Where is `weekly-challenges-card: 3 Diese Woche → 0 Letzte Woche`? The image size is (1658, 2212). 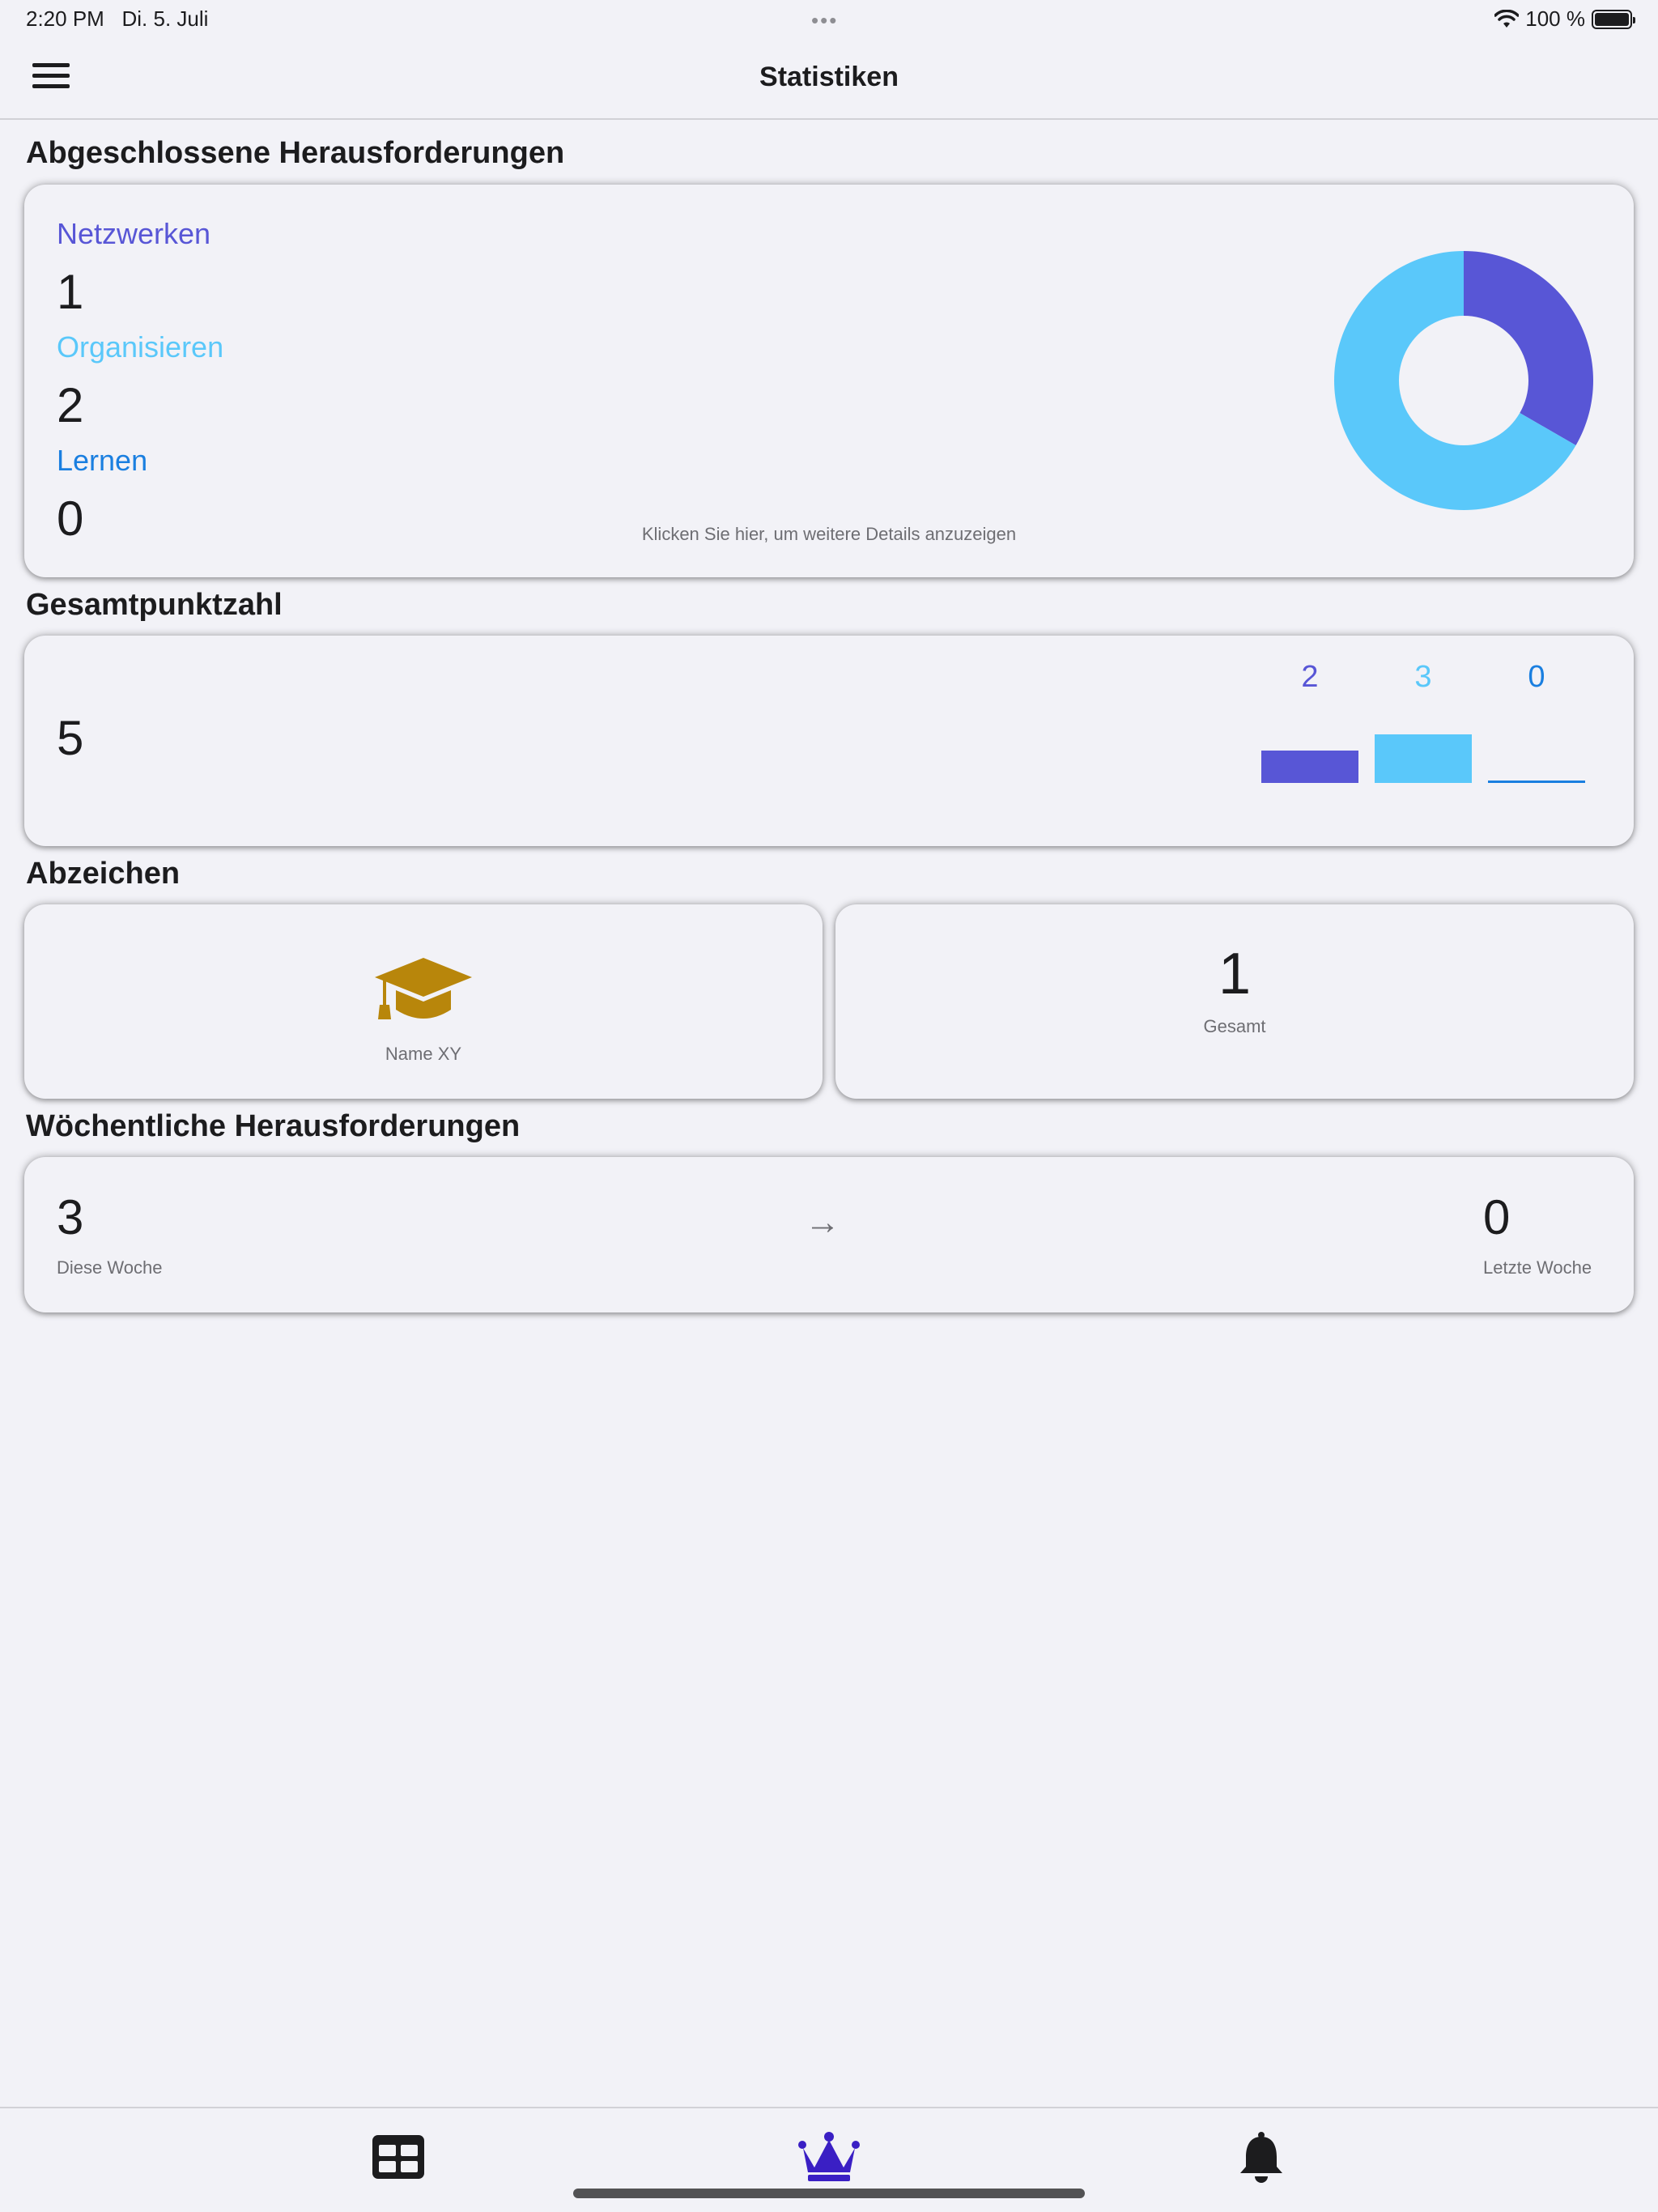
weekly-challenges-card: 3 Diese Woche → 0 Letzte Woche is located at coordinates (829, 1235).